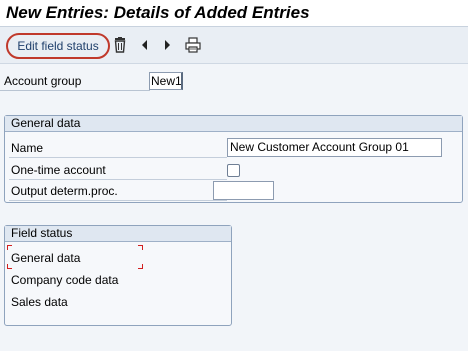  I want to click on output-determ-label: Output determ.proc., so click(64, 191).